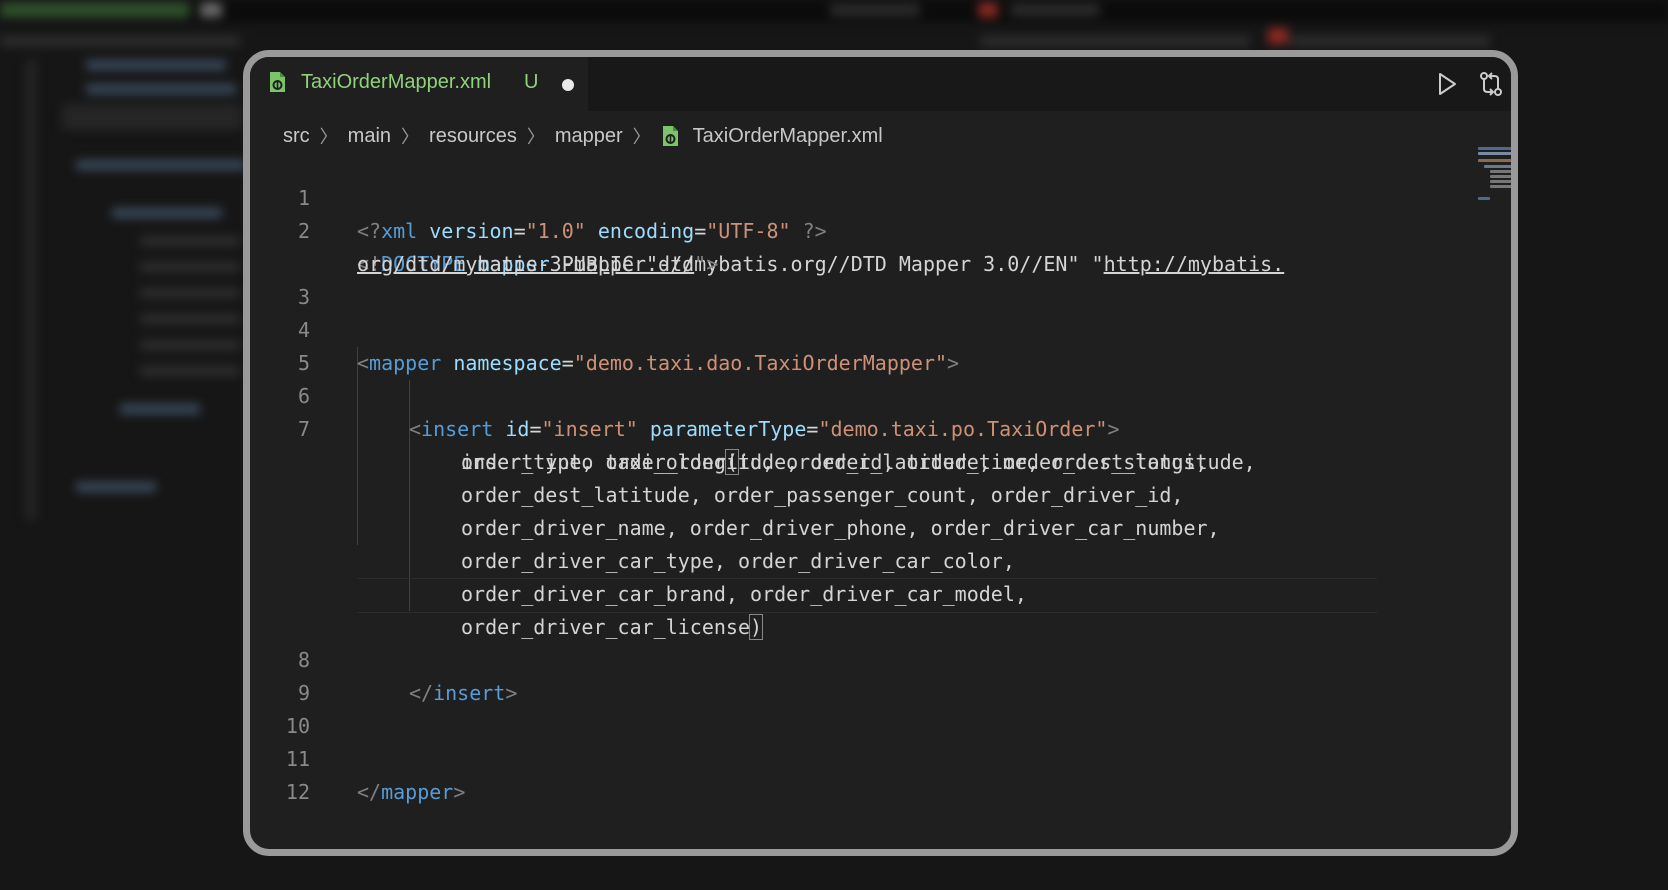  What do you see at coordinates (286, 674) in the screenshot?
I see `code-line-9: 9` at bounding box center [286, 674].